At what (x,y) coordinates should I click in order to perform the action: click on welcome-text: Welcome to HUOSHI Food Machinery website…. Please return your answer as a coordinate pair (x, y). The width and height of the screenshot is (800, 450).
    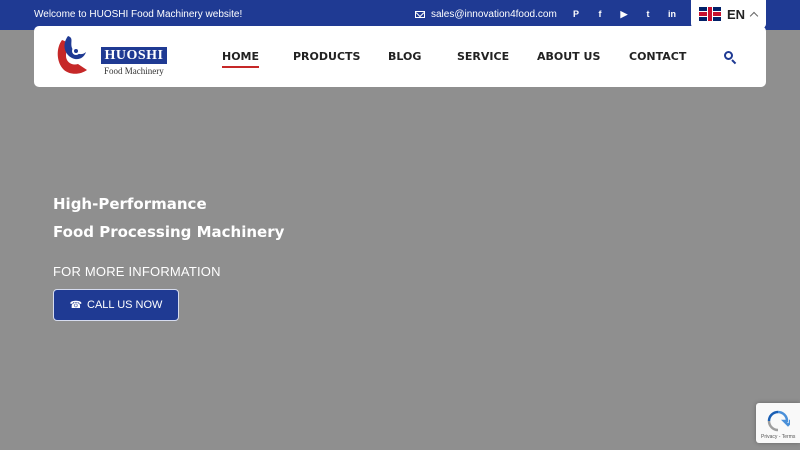
    Looking at the image, I should click on (138, 14).